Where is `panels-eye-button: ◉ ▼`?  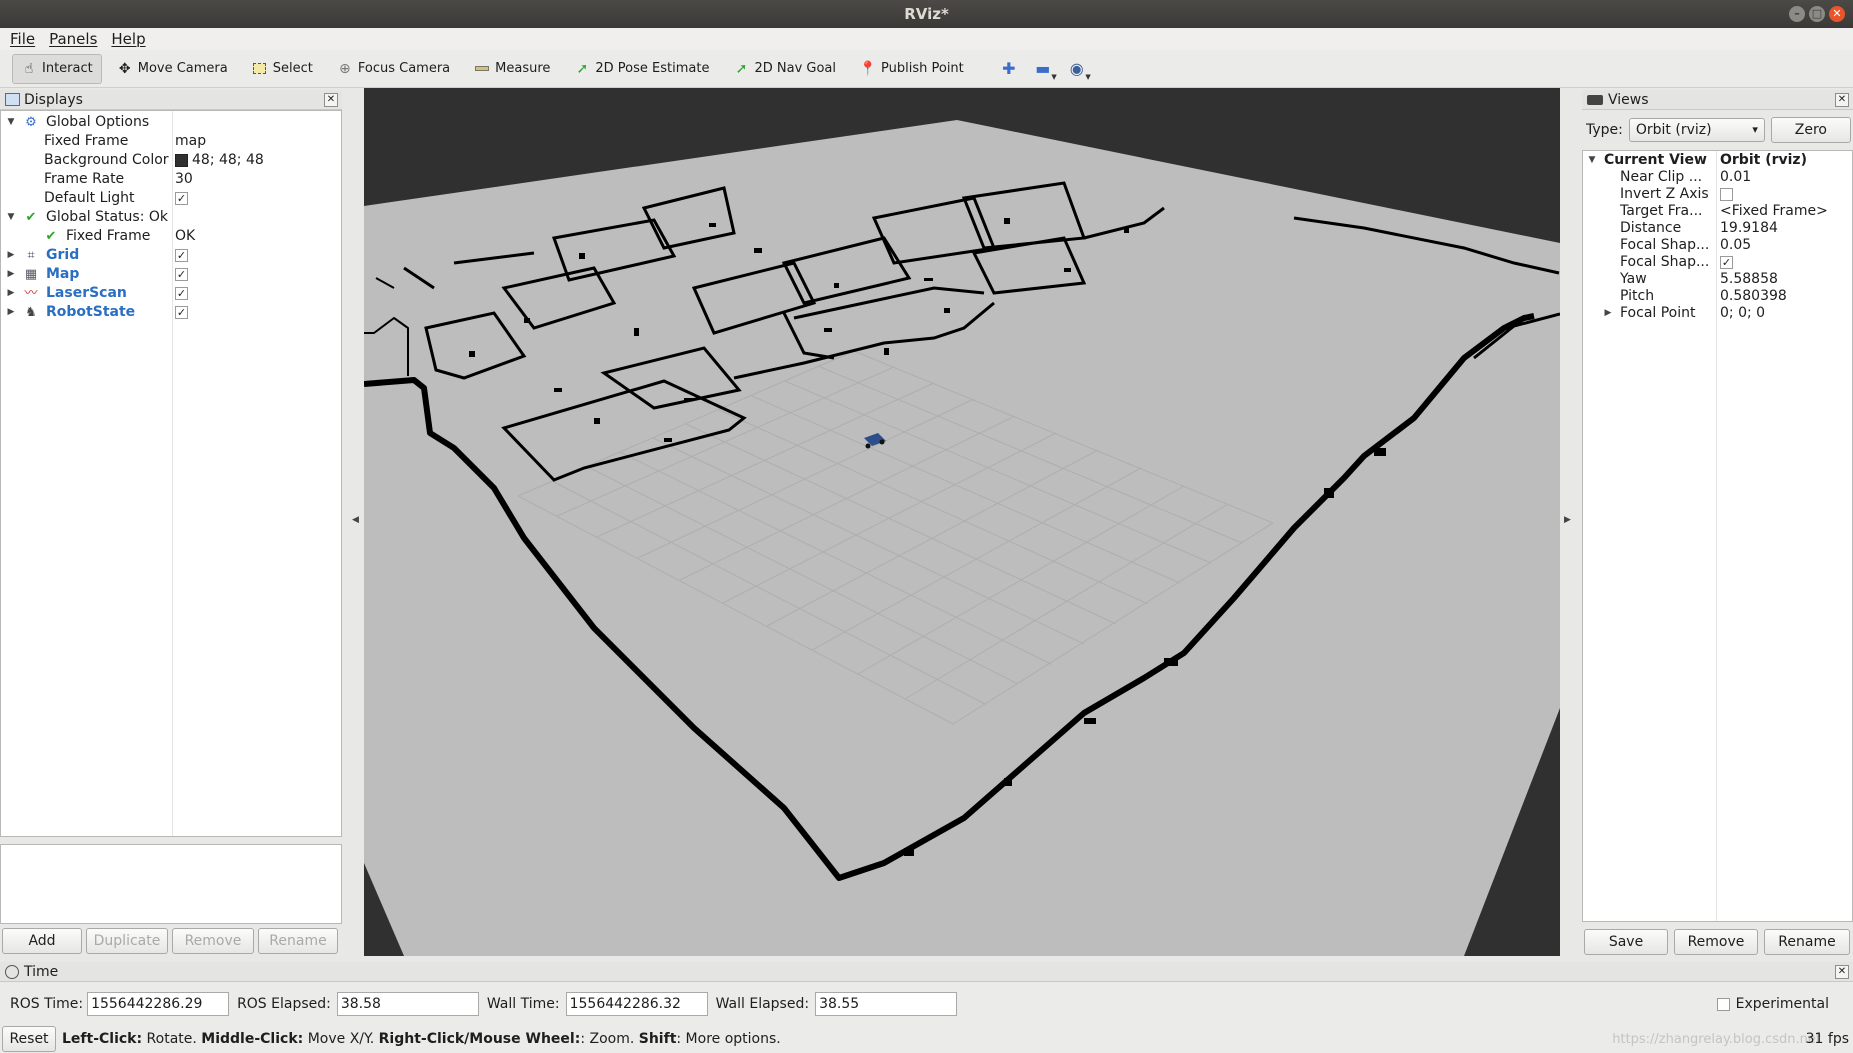 panels-eye-button: ◉ ▼ is located at coordinates (1077, 69).